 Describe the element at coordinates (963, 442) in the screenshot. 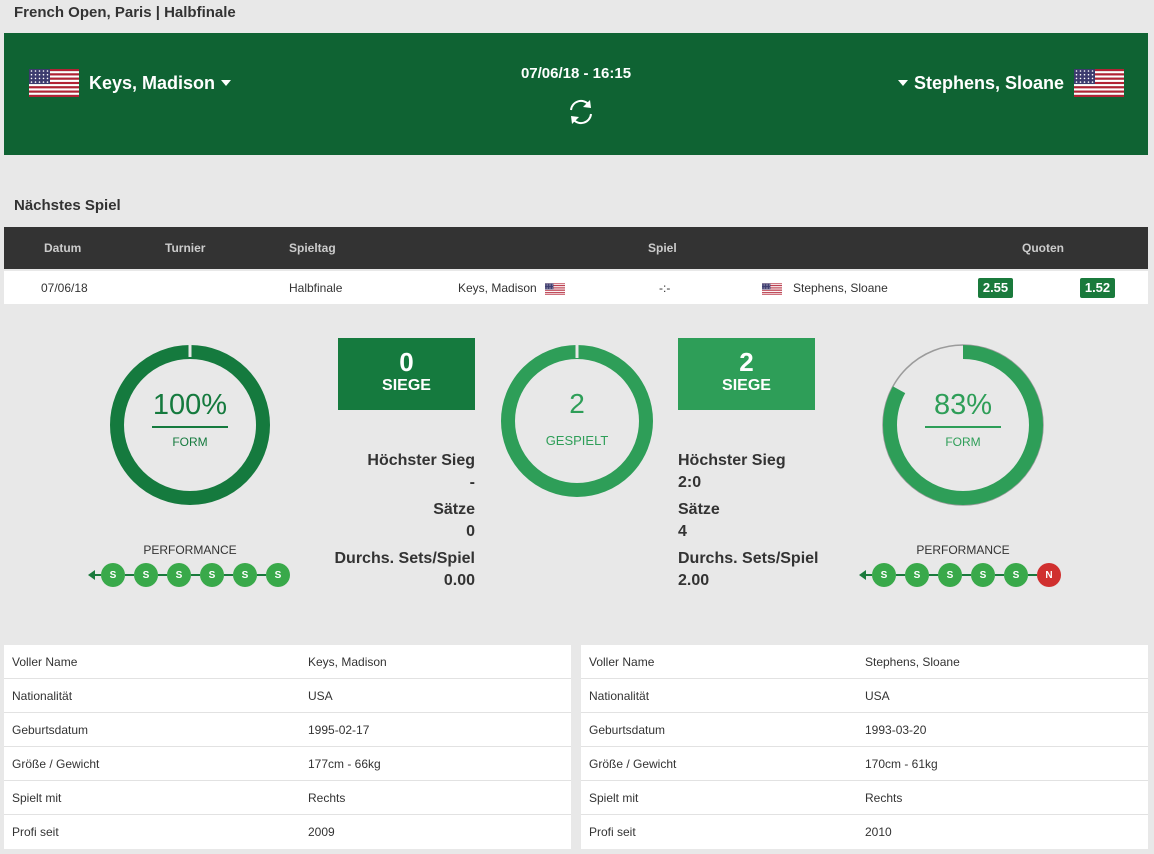

I see `away-form-label: FORM` at that location.